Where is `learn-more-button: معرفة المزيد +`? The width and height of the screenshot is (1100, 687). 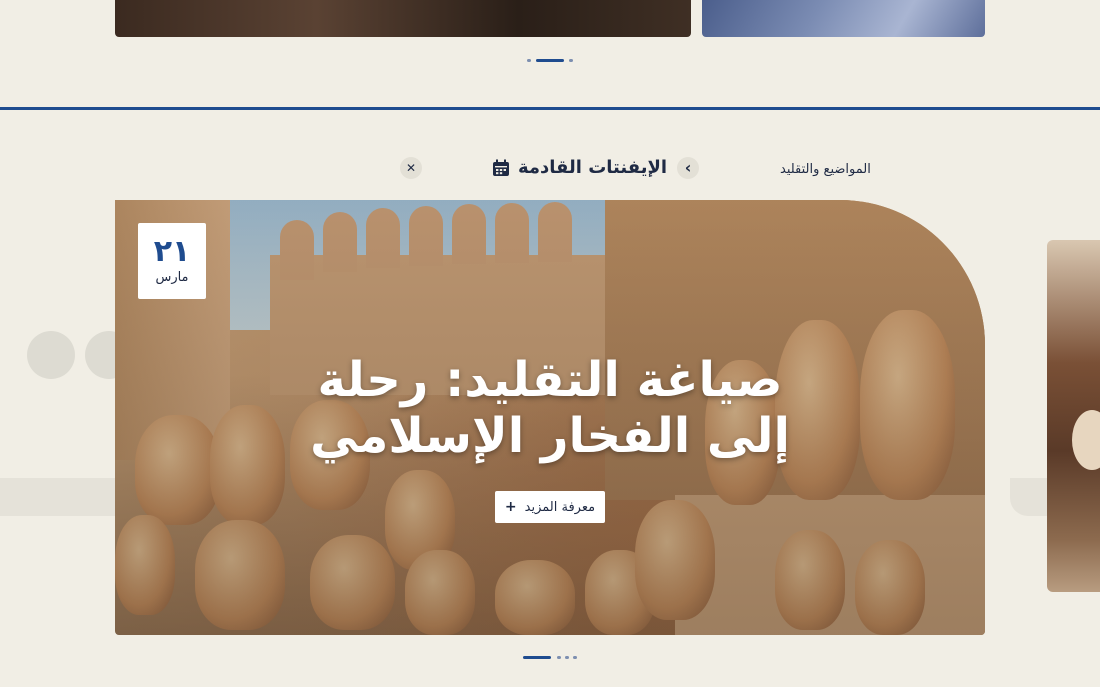 learn-more-button: معرفة المزيد + is located at coordinates (550, 507).